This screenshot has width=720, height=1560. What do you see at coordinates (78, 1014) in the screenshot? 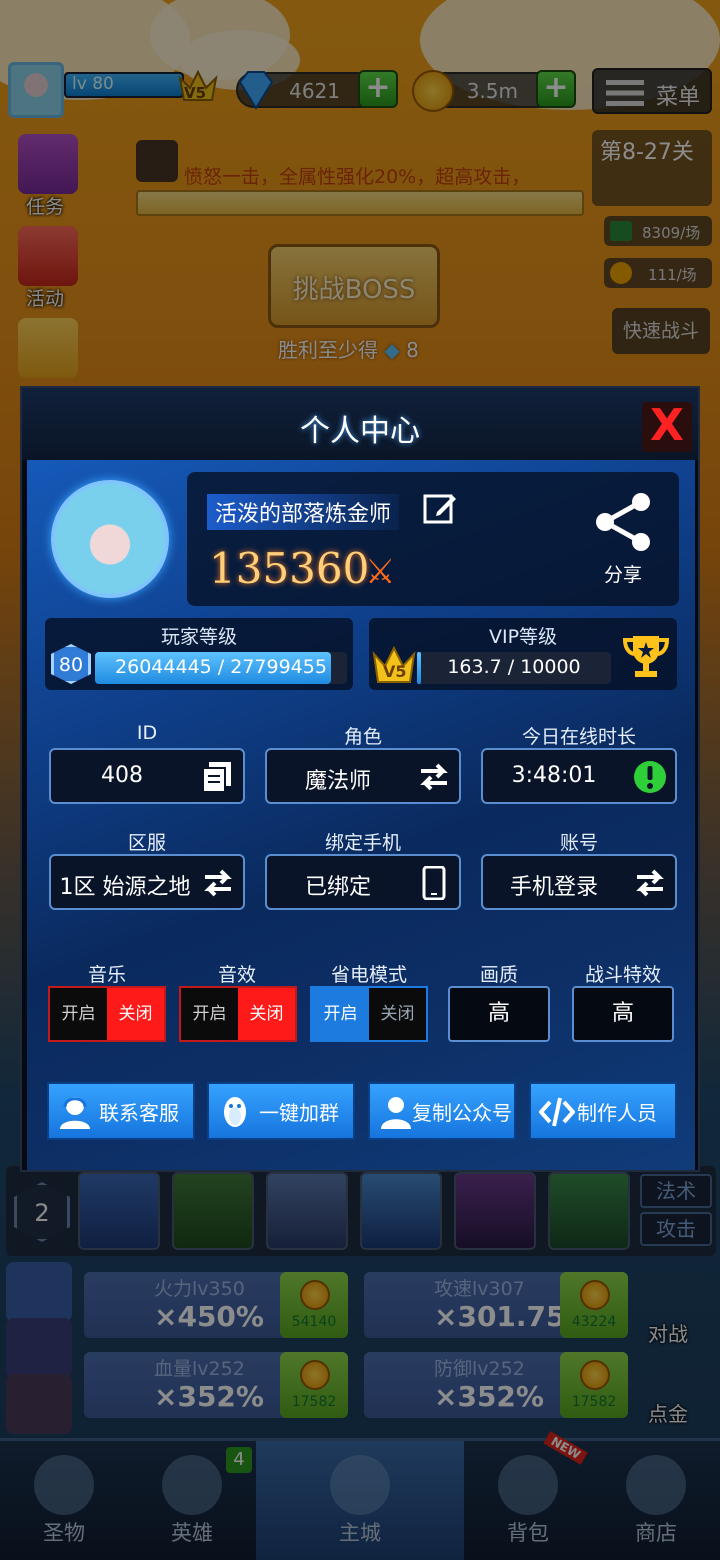
I see `music-on-option: 开启` at bounding box center [78, 1014].